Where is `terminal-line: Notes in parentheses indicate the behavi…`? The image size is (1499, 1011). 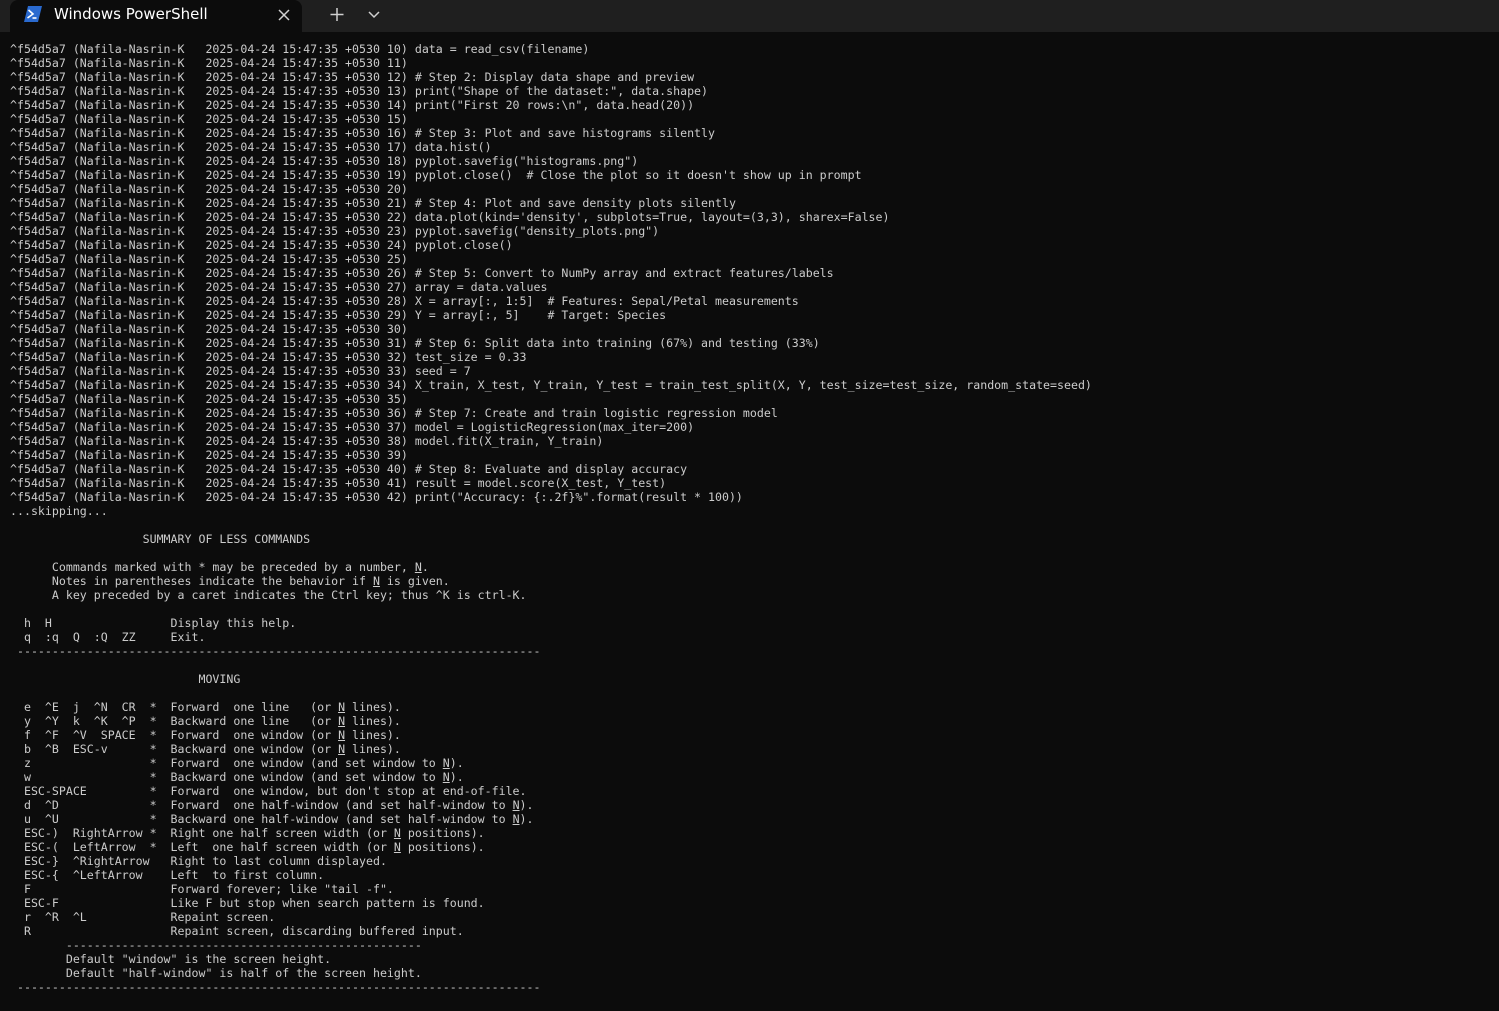
terminal-line: Notes in parentheses indicate the behavi… is located at coordinates (230, 581).